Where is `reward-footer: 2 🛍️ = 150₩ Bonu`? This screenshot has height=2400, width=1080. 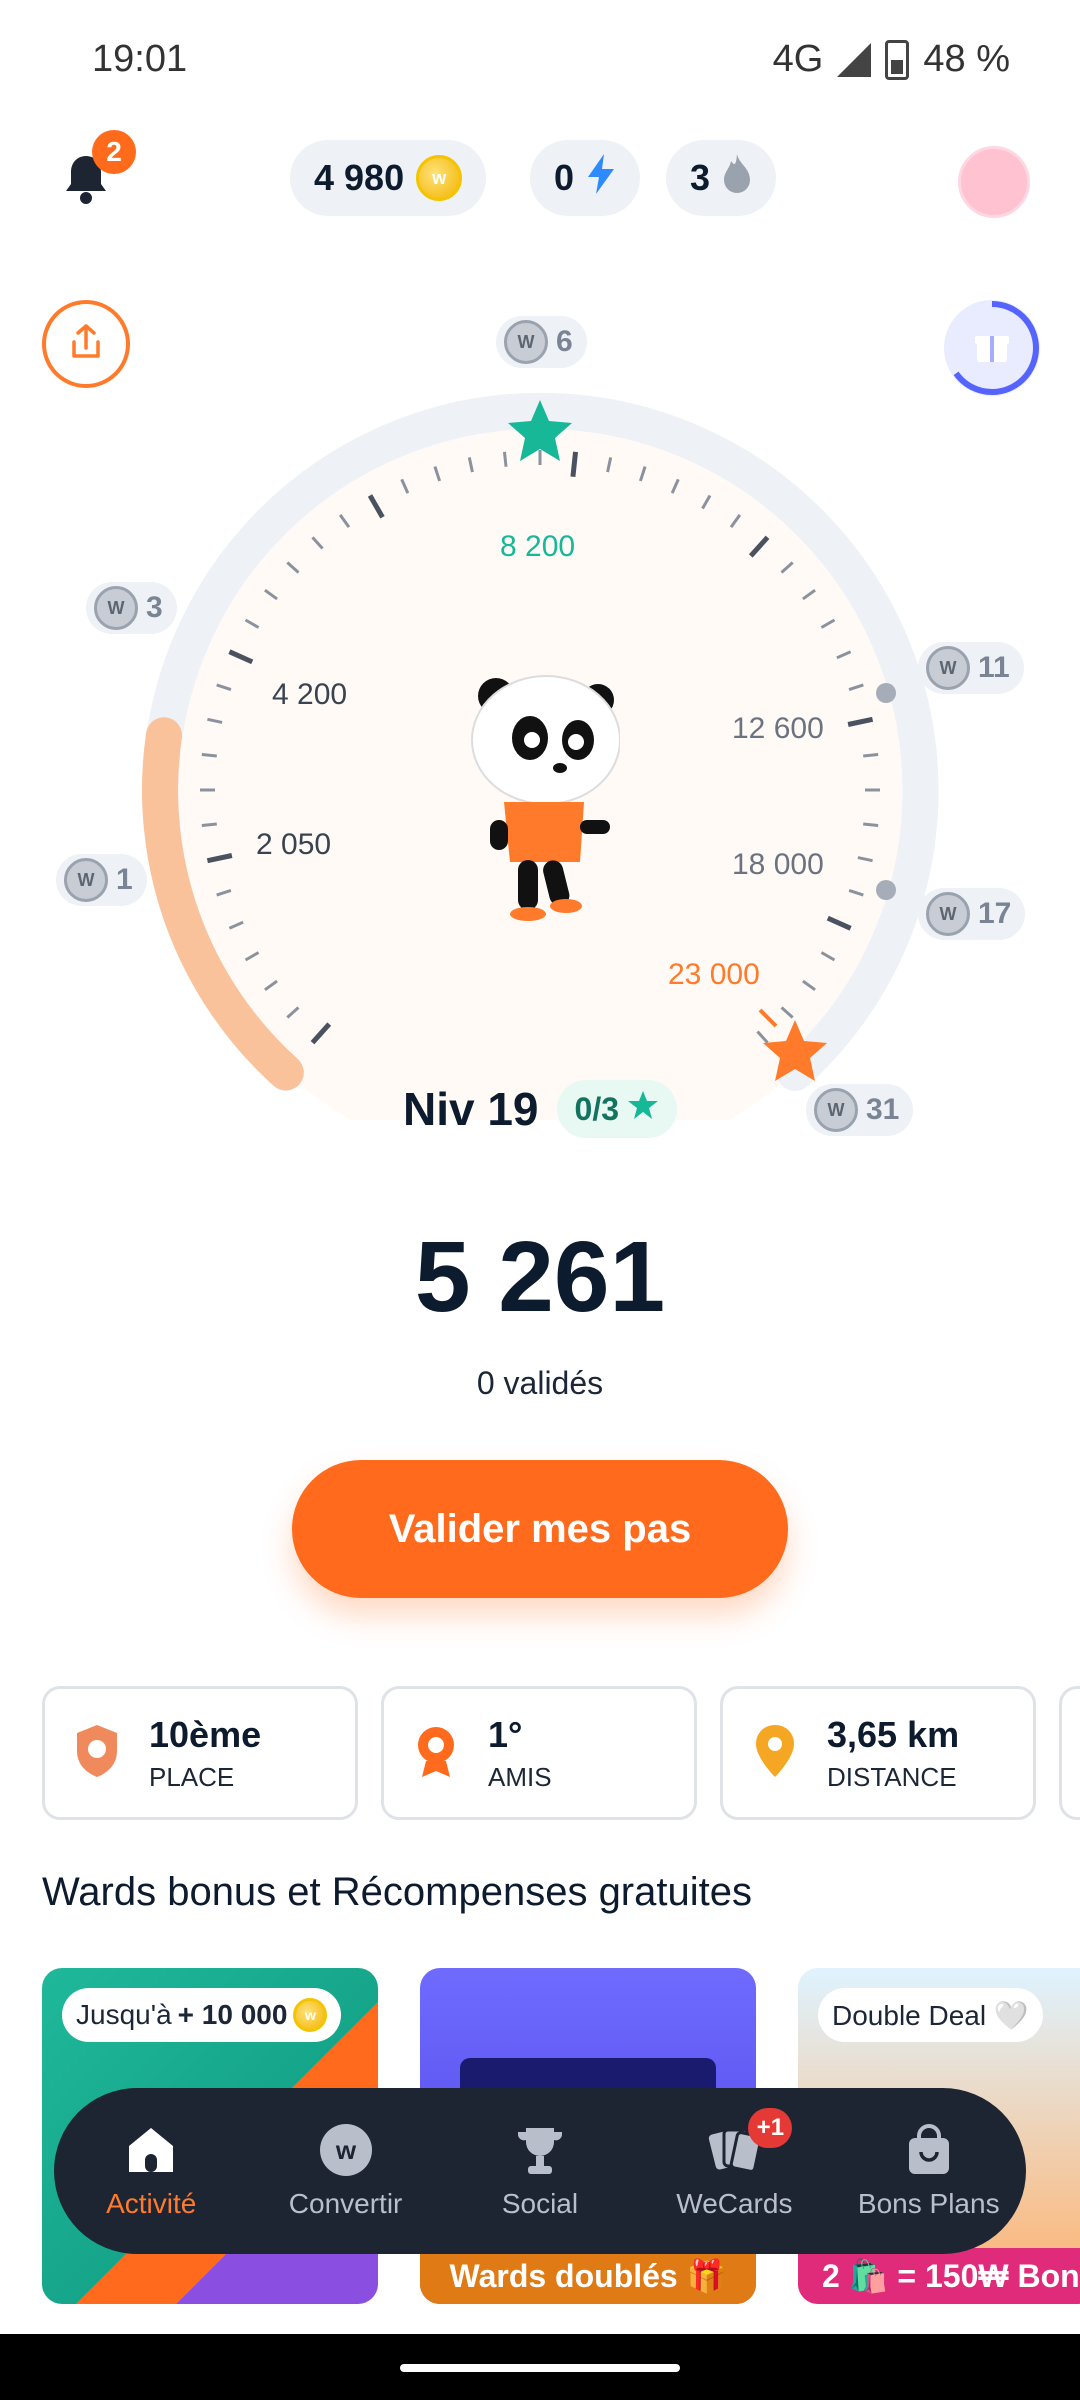
reward-footer: 2 🛍️ = 150₩ Bonu is located at coordinates (939, 2276).